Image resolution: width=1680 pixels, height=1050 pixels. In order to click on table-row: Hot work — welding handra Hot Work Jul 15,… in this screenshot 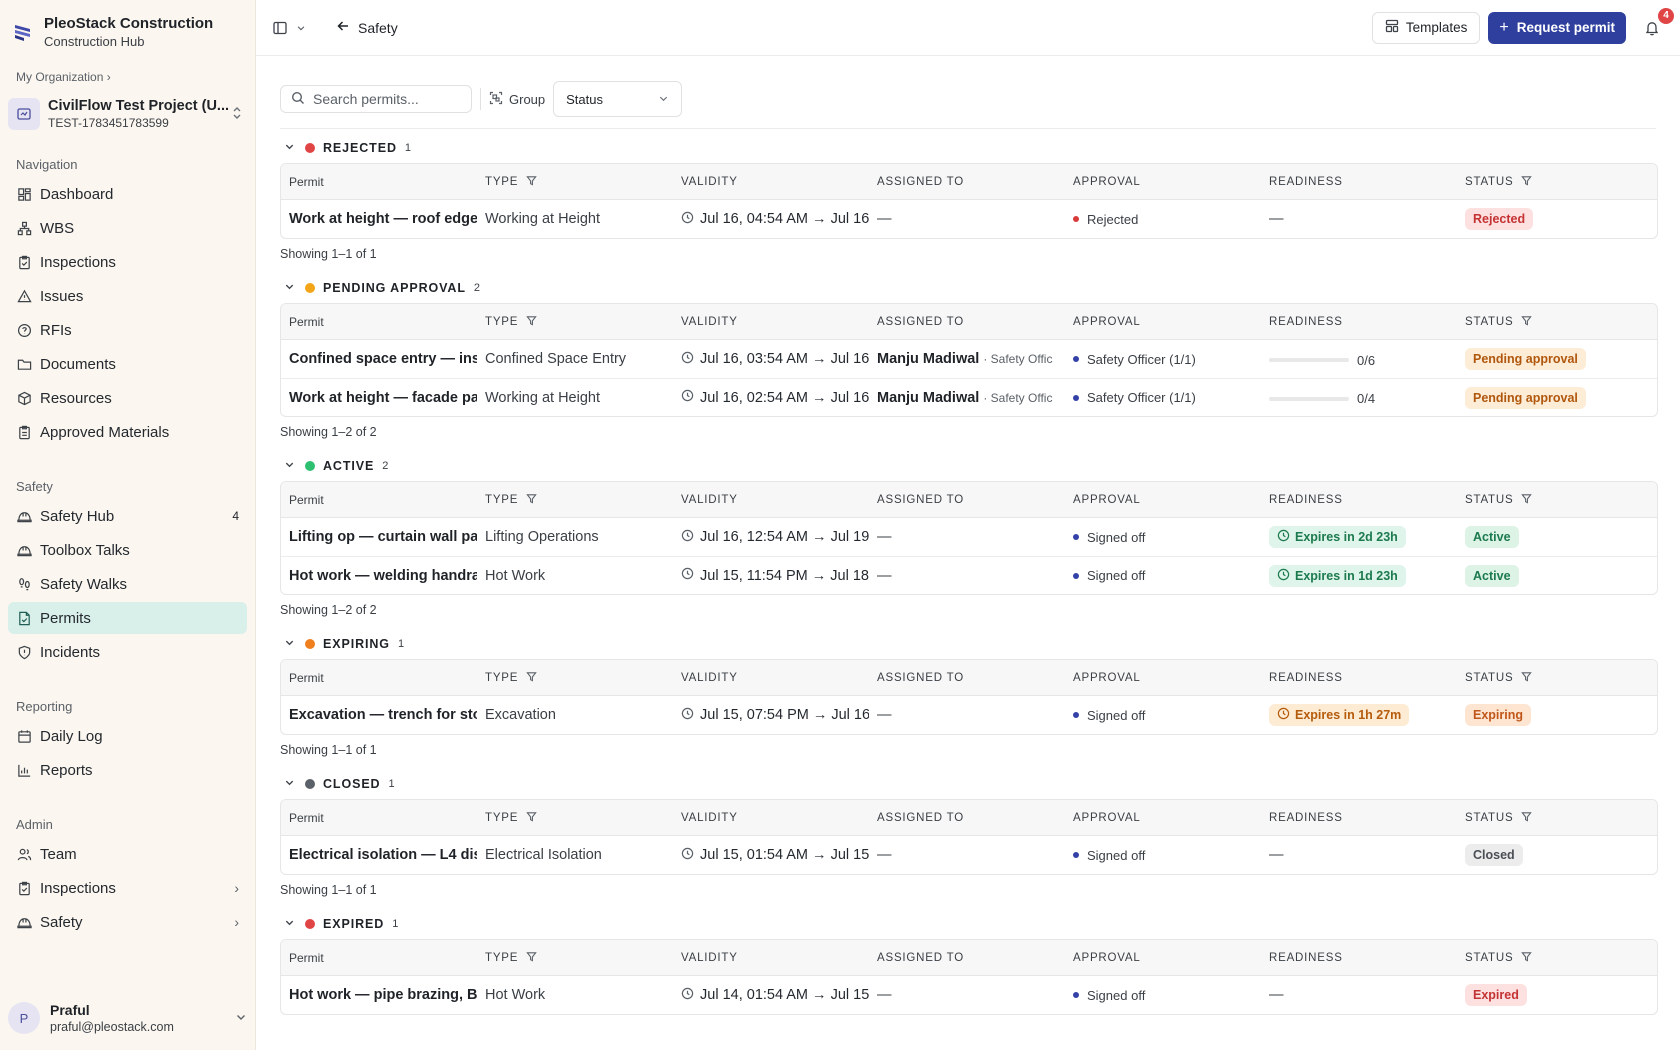, I will do `click(969, 575)`.